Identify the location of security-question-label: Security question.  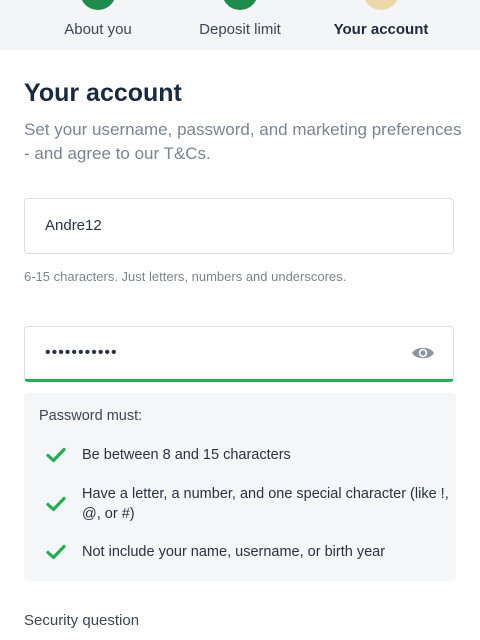
(82, 620).